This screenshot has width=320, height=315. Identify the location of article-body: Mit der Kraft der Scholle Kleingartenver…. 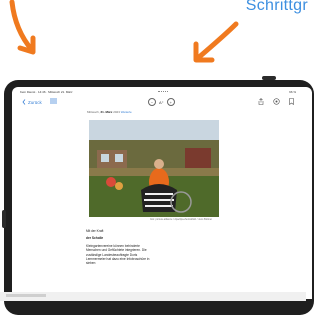
(120, 249).